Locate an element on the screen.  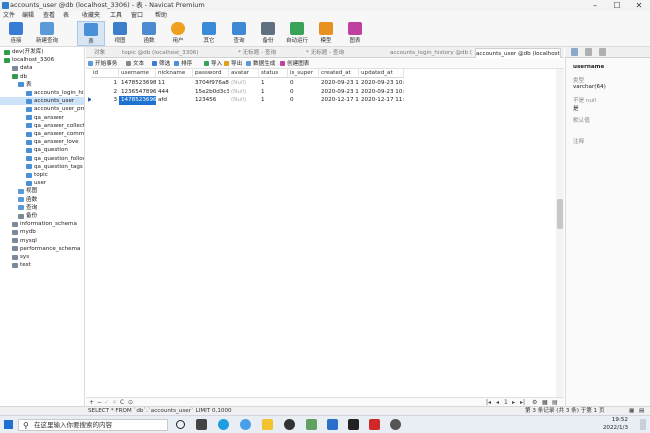
tree-item: qa_question_tags is located at coordinates (42, 167).